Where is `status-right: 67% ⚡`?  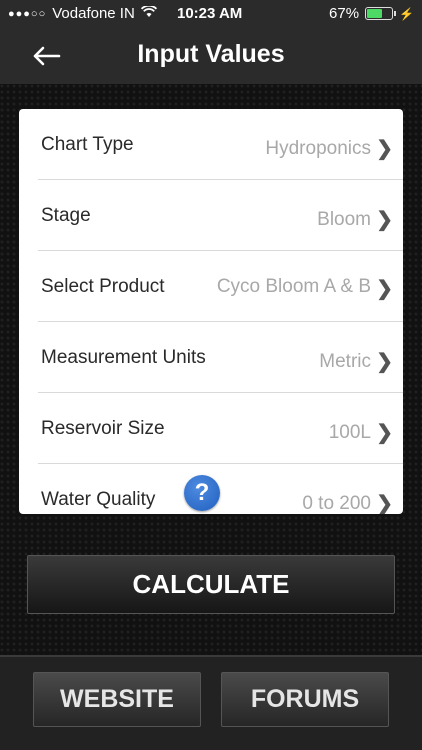
status-right: 67% ⚡ is located at coordinates (371, 13).